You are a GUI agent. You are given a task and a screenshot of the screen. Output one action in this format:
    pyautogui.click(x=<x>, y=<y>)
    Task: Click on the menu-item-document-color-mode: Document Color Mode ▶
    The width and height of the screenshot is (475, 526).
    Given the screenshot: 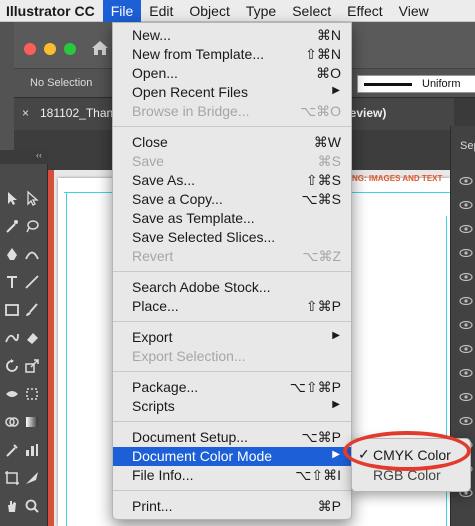 What is the action you would take?
    pyautogui.click(x=232, y=456)
    